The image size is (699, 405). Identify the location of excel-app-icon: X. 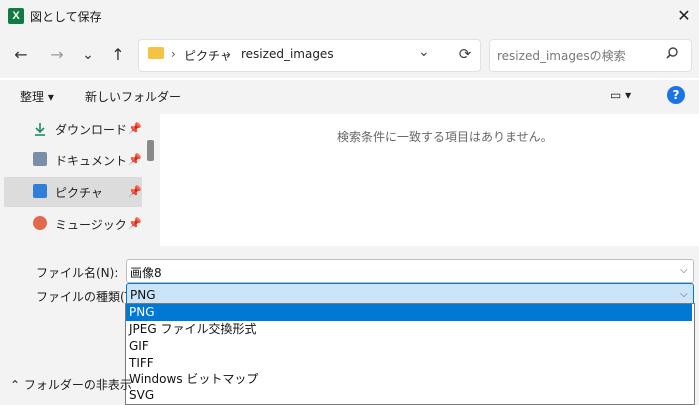
(16, 16).